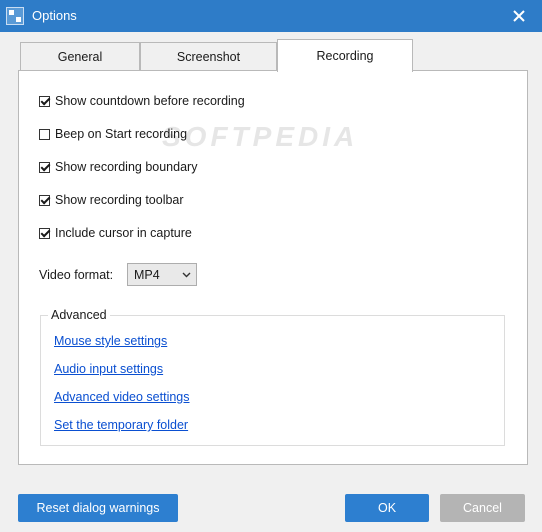 Image resolution: width=542 pixels, height=532 pixels. I want to click on video-format-label: Video format:, so click(76, 275).